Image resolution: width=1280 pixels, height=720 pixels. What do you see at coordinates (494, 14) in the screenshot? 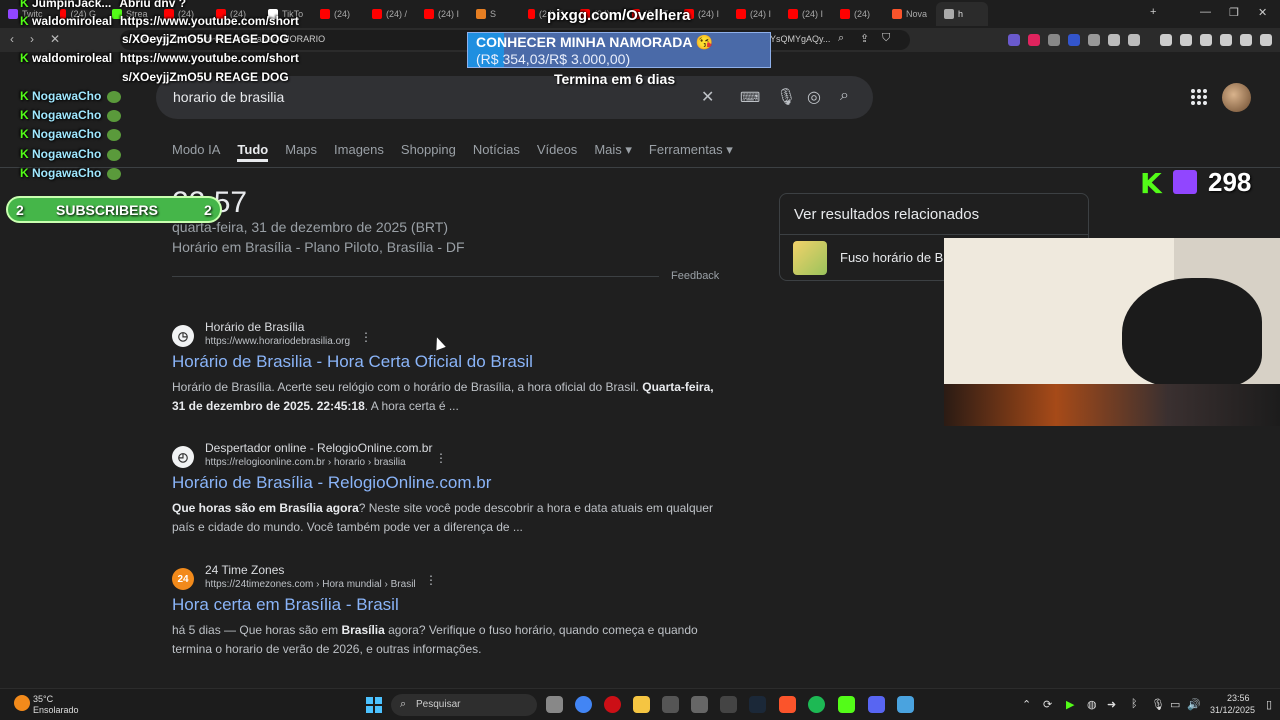
I see `browser-tab: S` at bounding box center [494, 14].